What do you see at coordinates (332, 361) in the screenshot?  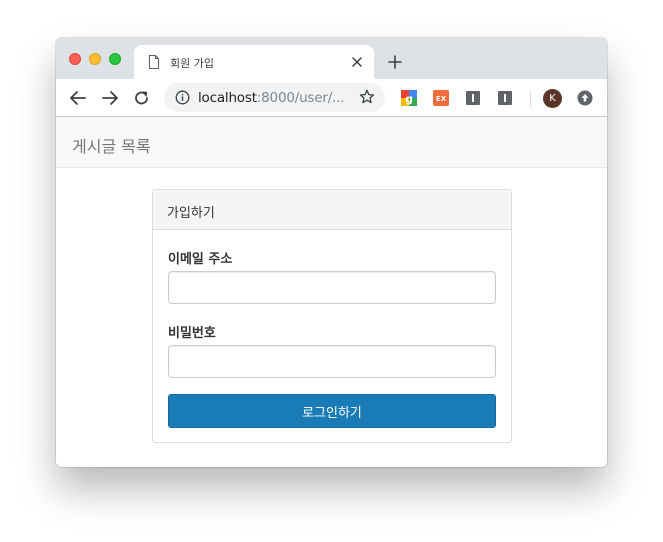 I see `password-field` at bounding box center [332, 361].